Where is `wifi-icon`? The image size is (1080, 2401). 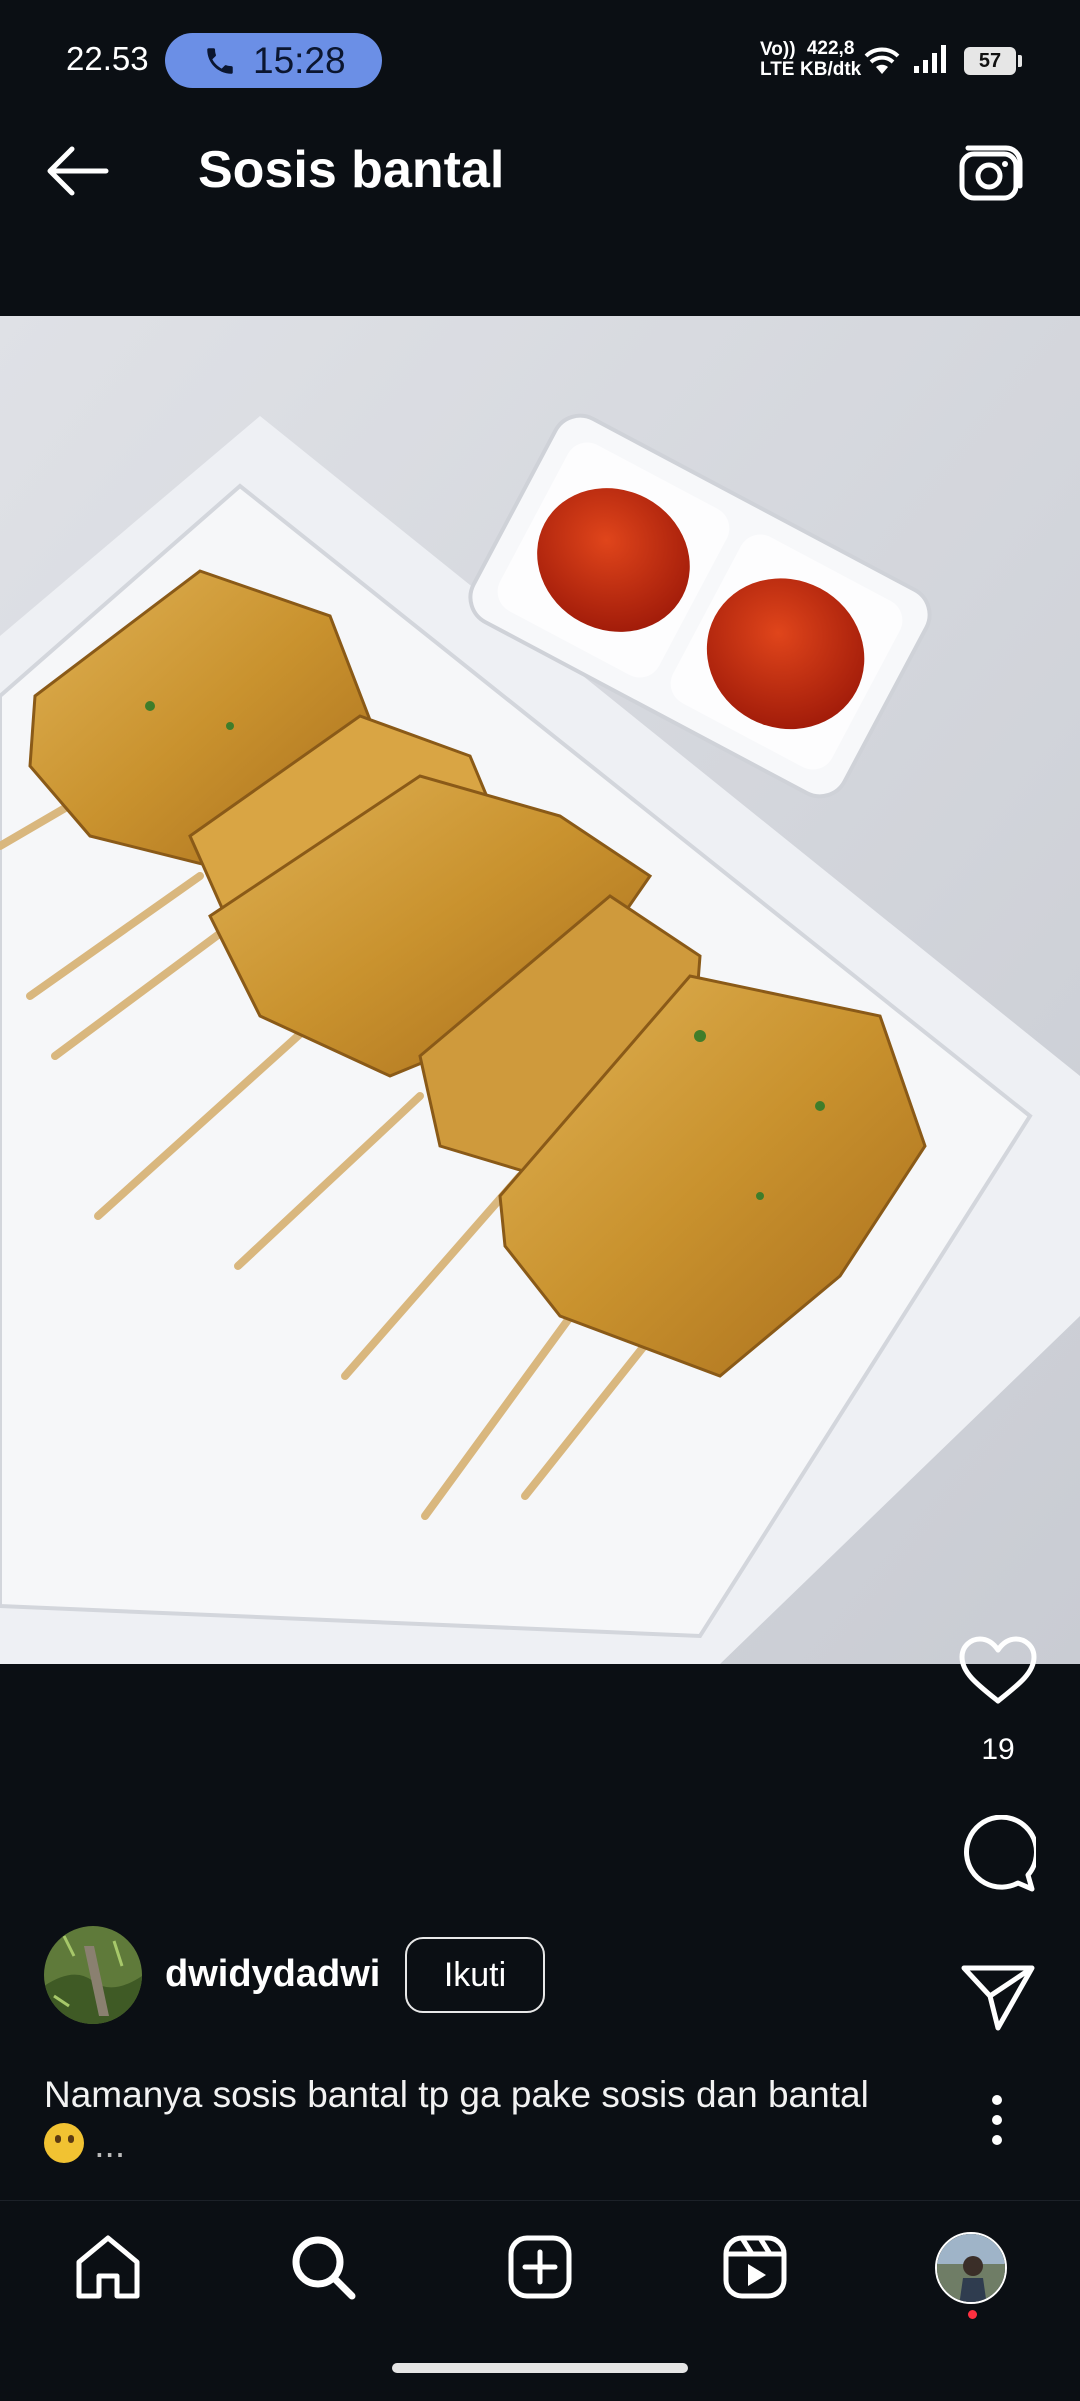 wifi-icon is located at coordinates (882, 60).